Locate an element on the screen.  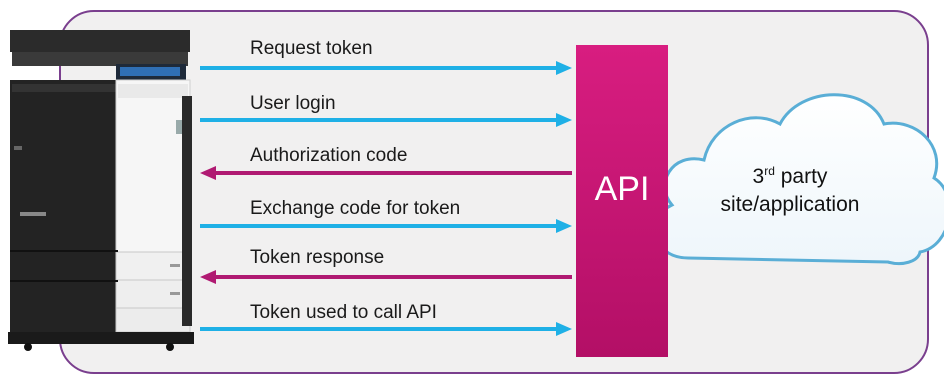
cloud-label-site: site/application is located at coordinates (790, 204).